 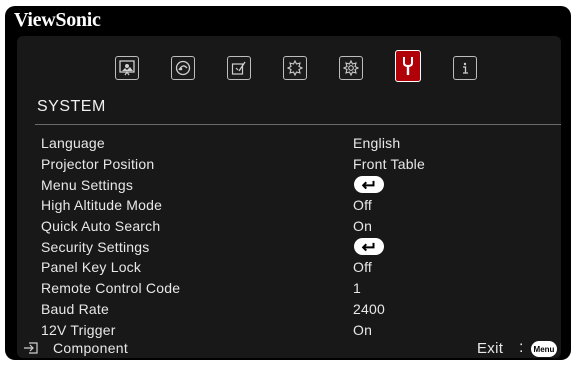 I want to click on setting-label: 12V Trigger, so click(x=78, y=329).